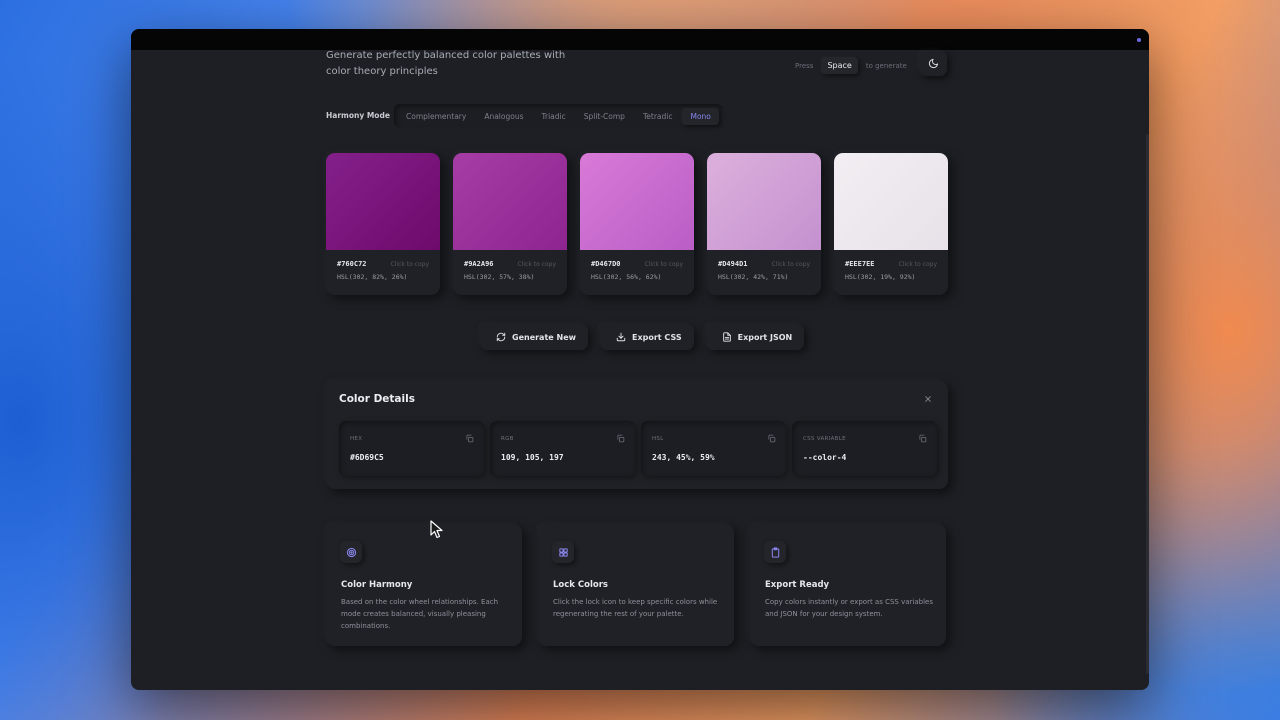 The image size is (1280, 720). I want to click on swatch-hex: #EEE7EE, so click(860, 264).